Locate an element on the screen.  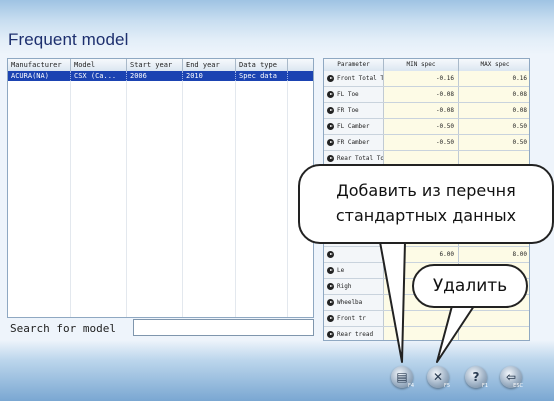
add-from-list-button: ▤ F4 is located at coordinates (402, 377).